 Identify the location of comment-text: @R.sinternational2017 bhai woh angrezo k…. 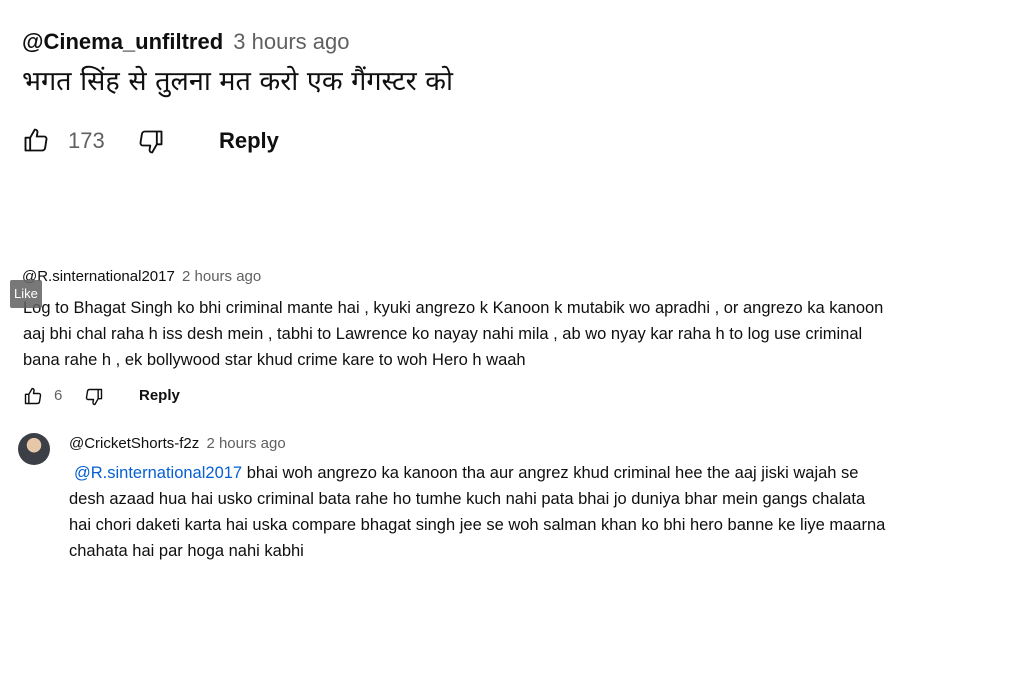
(477, 512).